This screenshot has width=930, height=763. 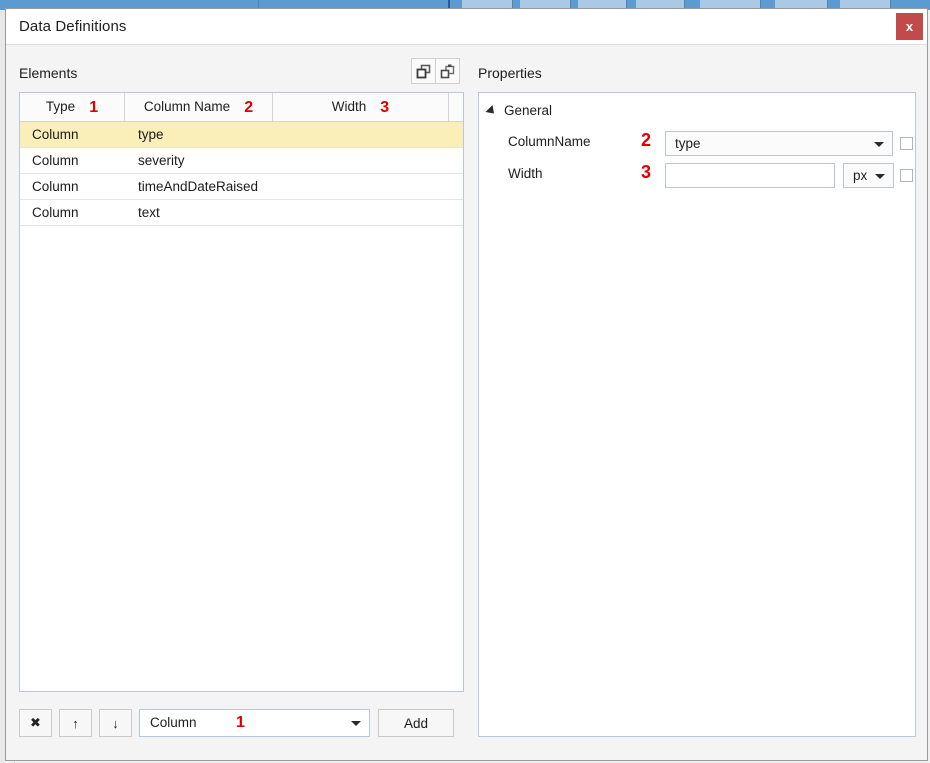 I want to click on elements-bottom-toolbar: ✖ ↑ ↓ Column 1 Add, so click(x=242, y=723).